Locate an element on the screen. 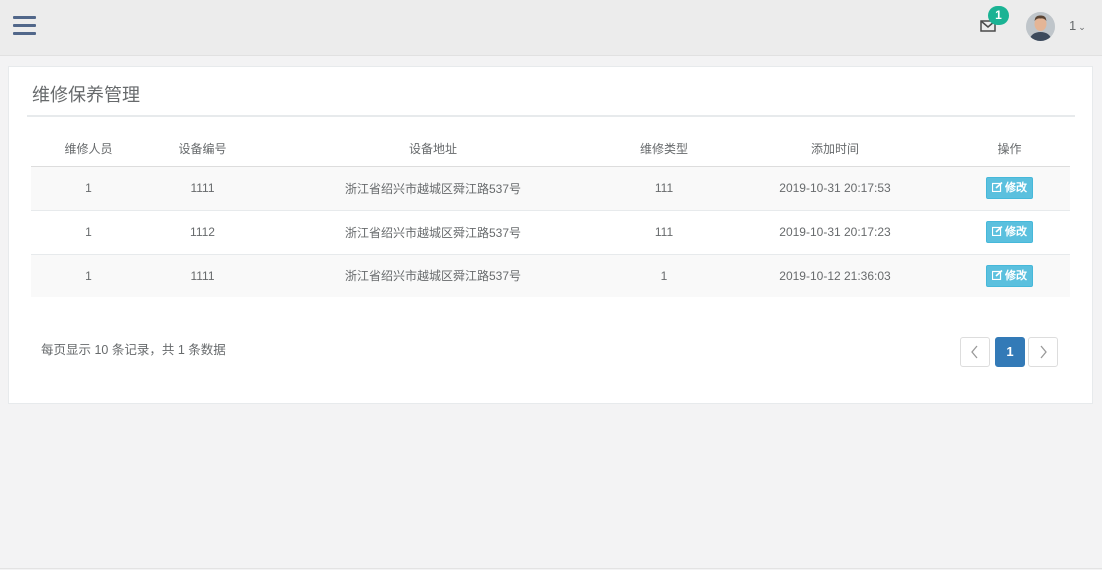 The width and height of the screenshot is (1102, 570). user-name-label: 1 is located at coordinates (1073, 25).